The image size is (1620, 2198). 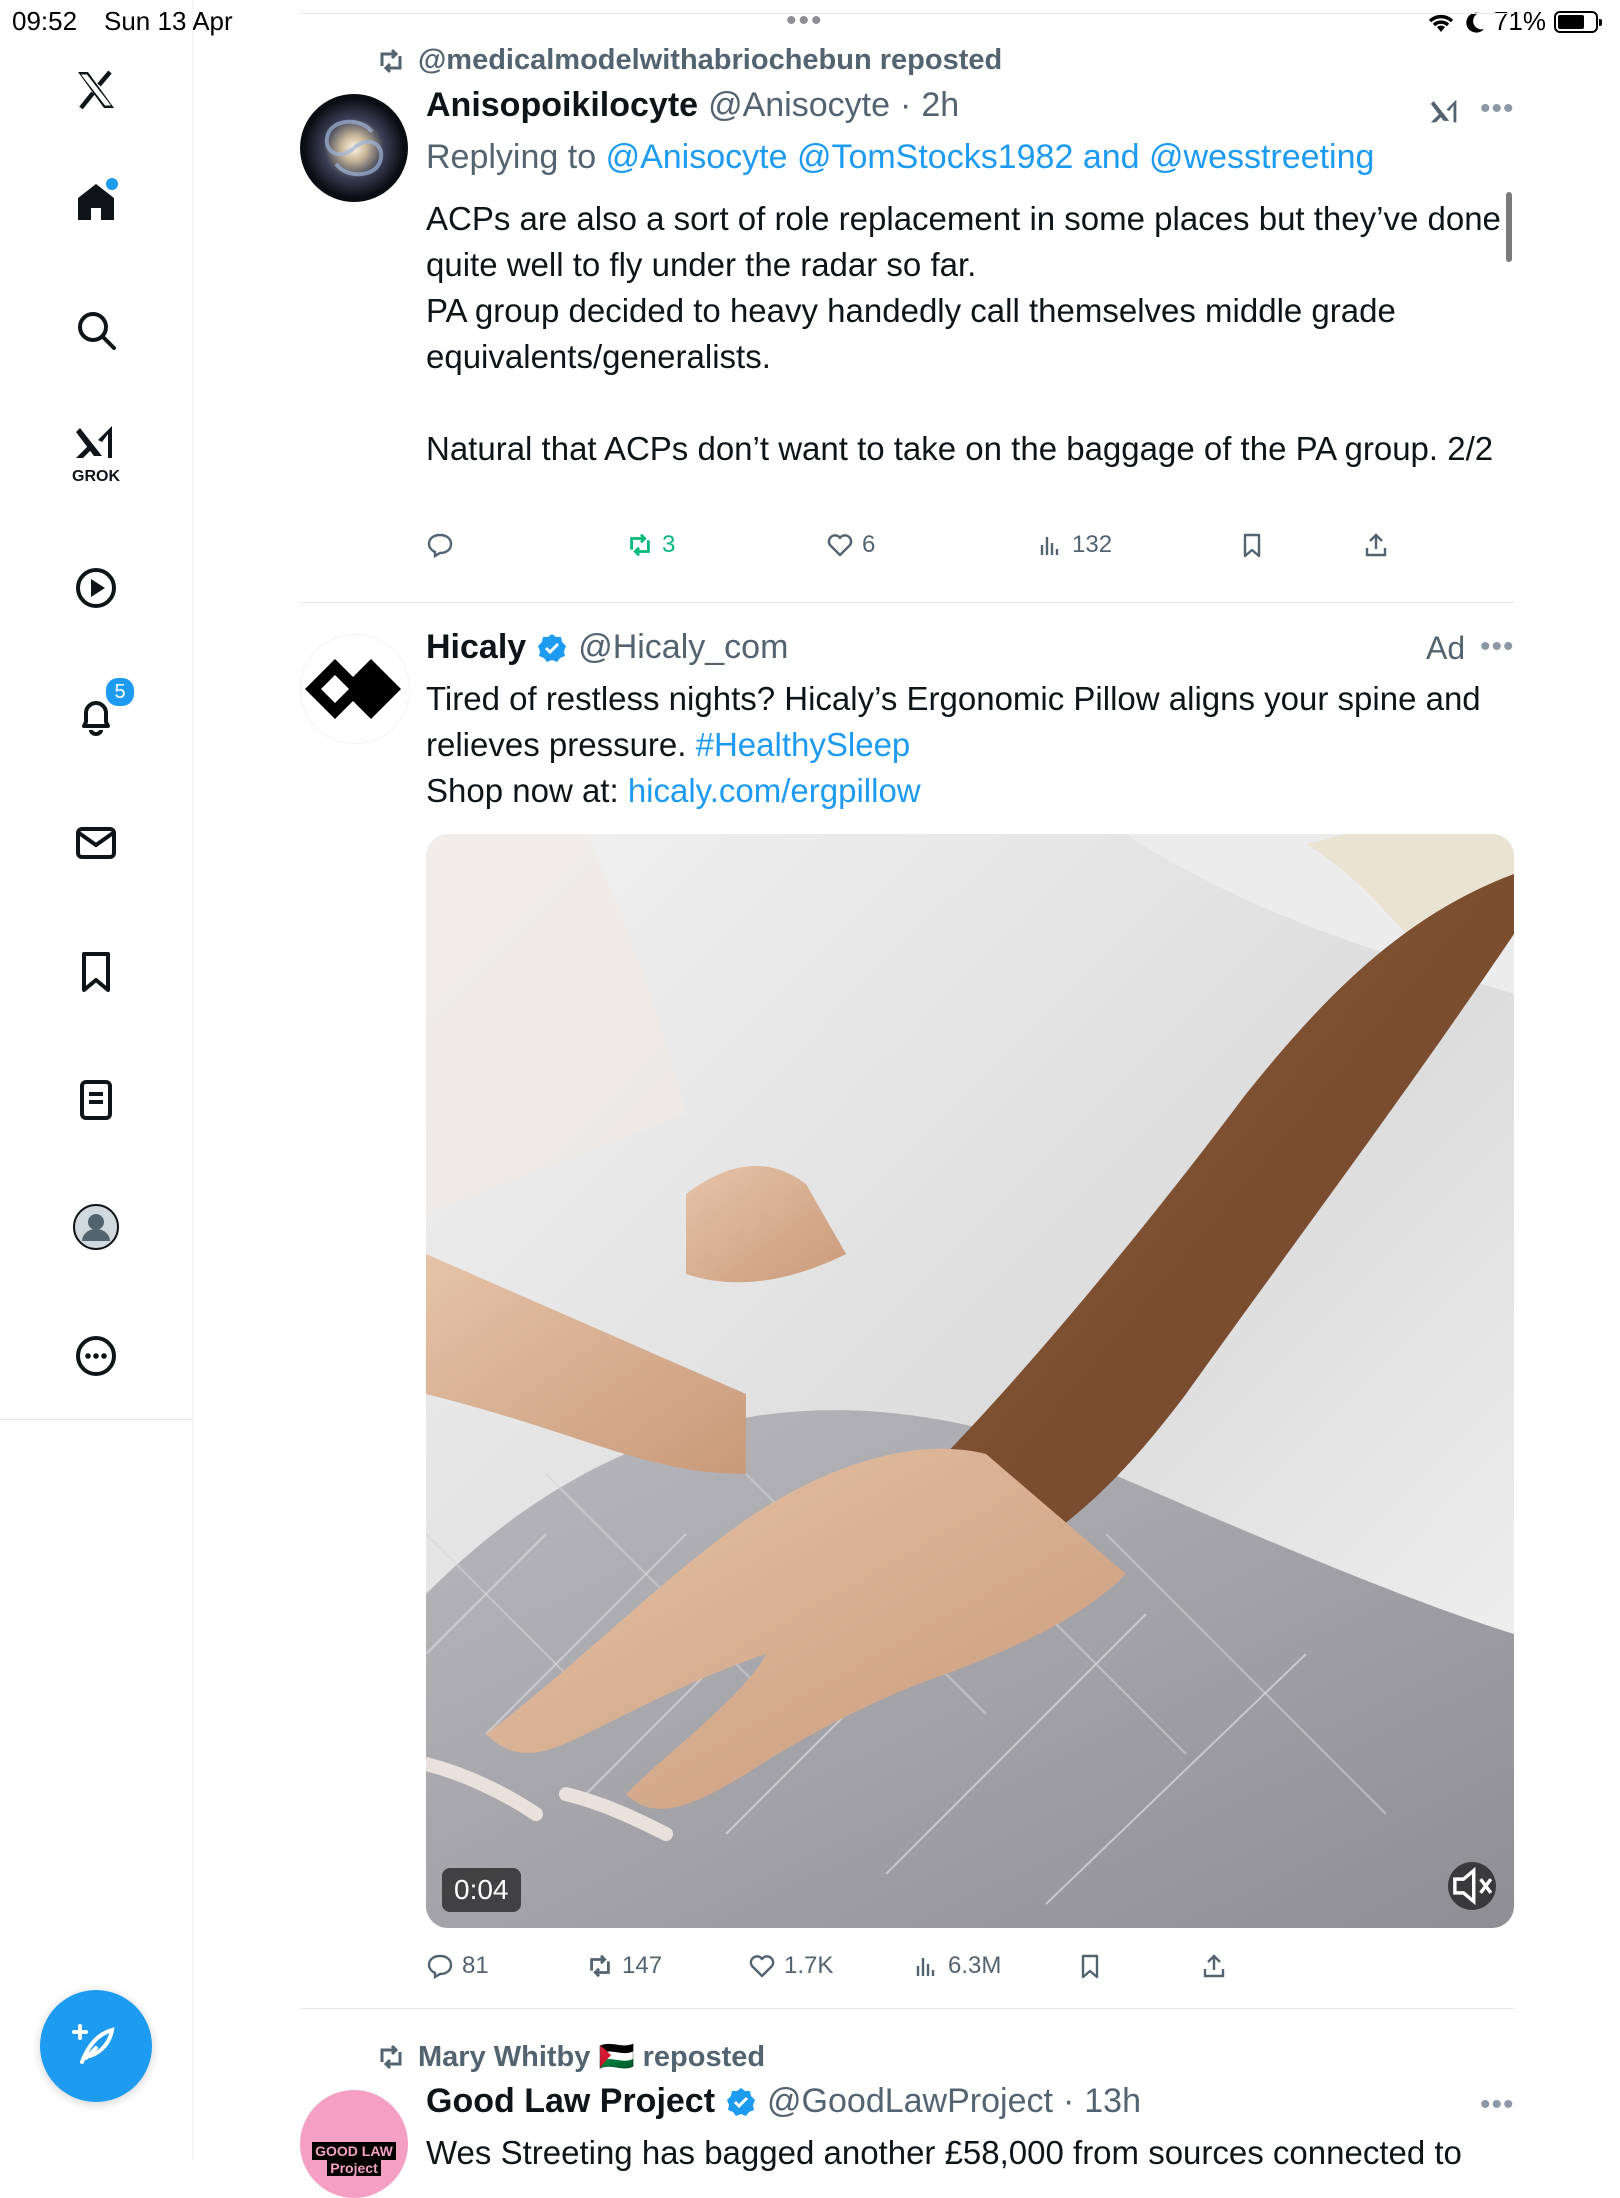 What do you see at coordinates (803, 744) in the screenshot?
I see `hashtag-link: #HealthySleep` at bounding box center [803, 744].